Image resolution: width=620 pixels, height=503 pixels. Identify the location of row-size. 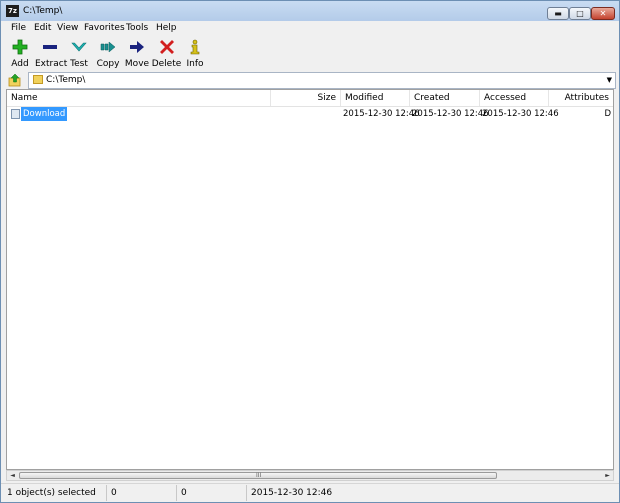
(304, 114).